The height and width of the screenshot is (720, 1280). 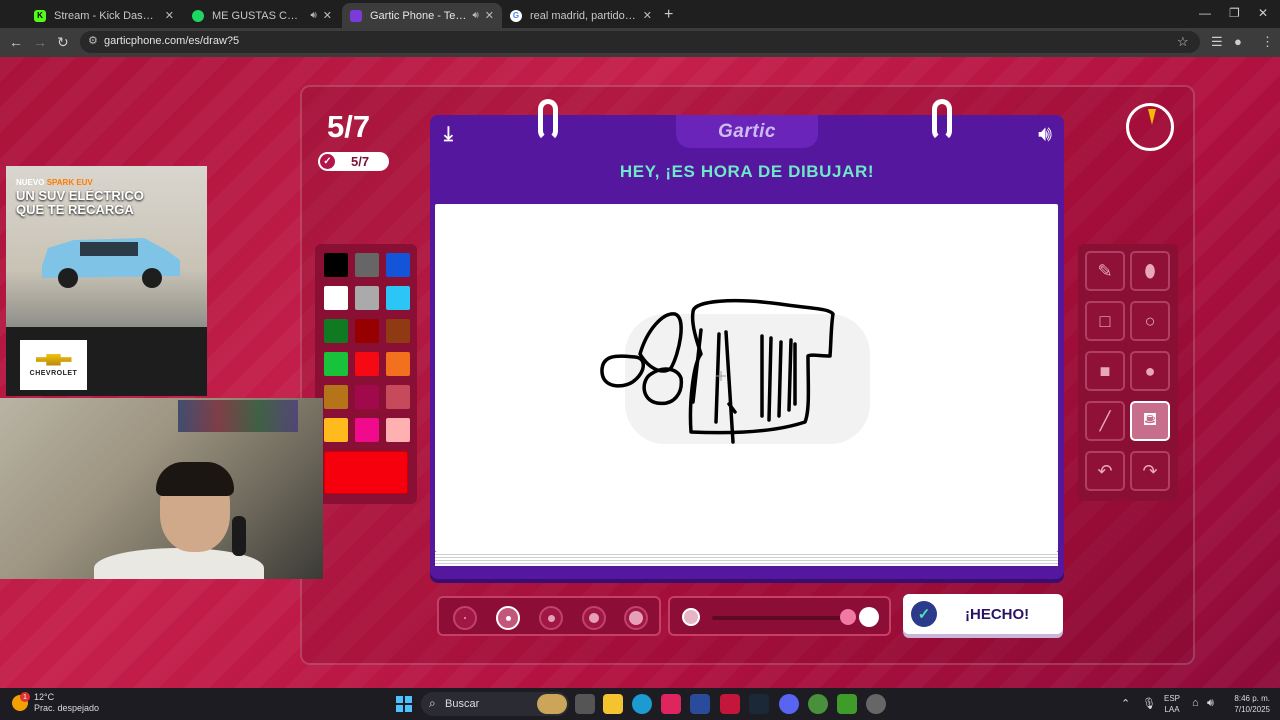 I want to click on task-view-icon, so click(x=585, y=704).